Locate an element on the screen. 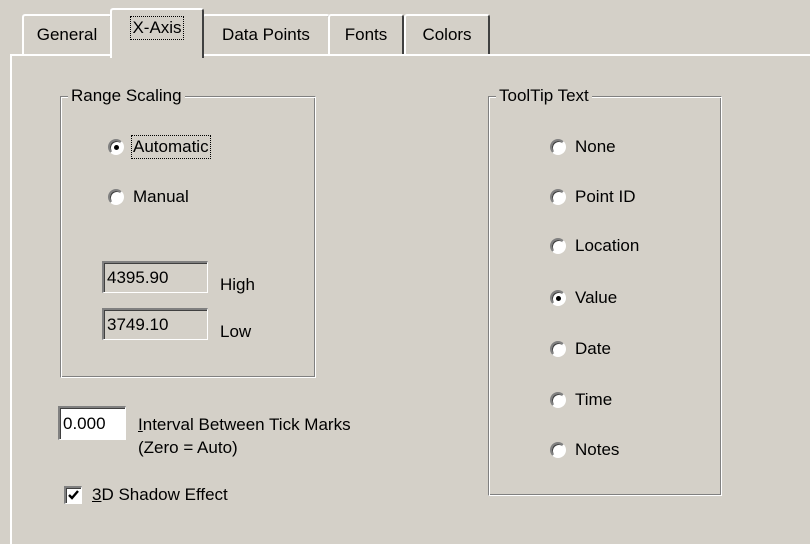 This screenshot has height=544, width=810. tab-strip: General X-Axis Data Points Fonts Colors is located at coordinates (405, 29).